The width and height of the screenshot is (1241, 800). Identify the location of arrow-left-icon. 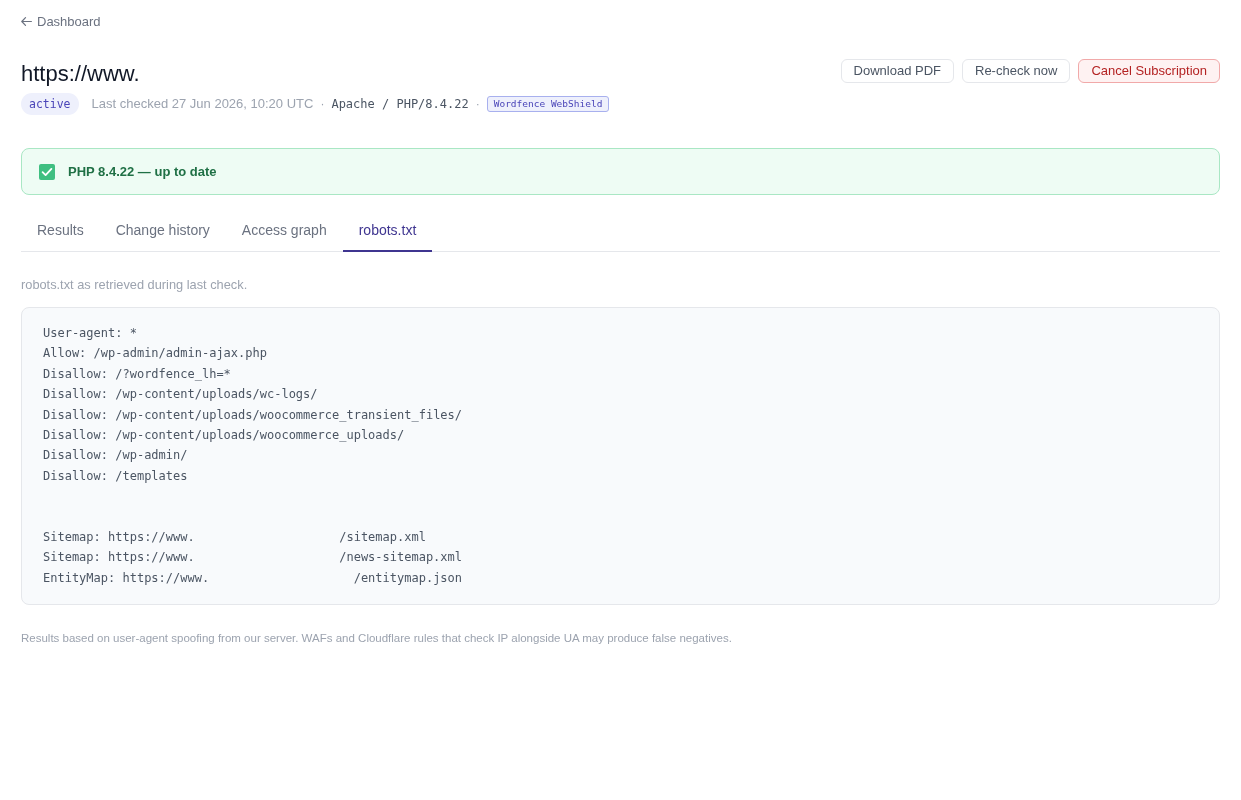
(26, 21).